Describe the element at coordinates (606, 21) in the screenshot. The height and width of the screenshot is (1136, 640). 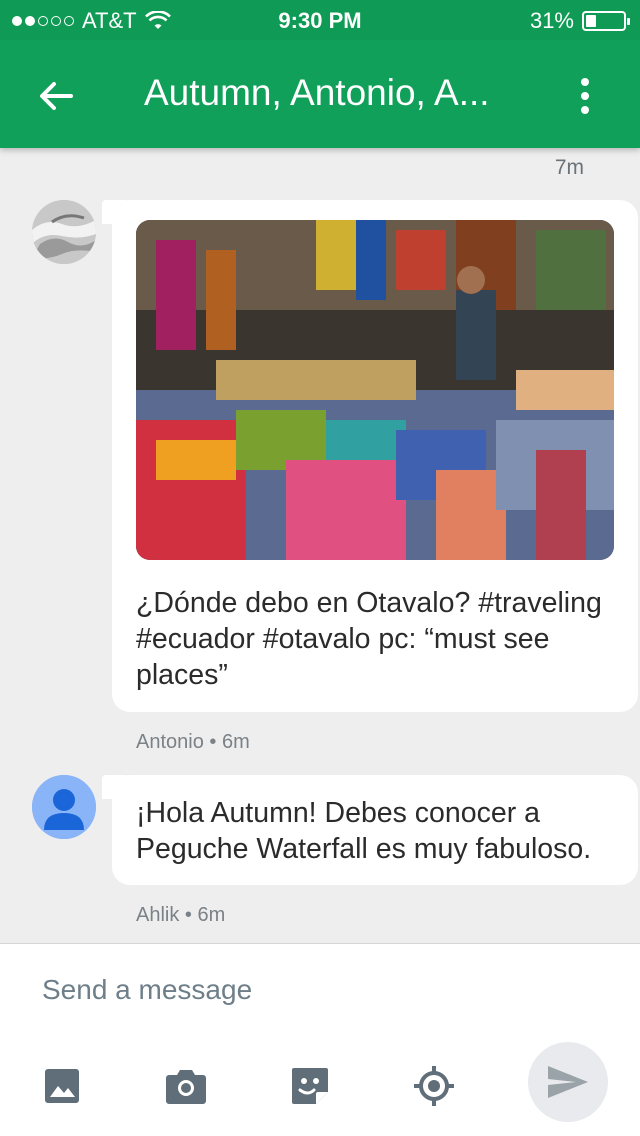
I see `battery-icon` at that location.